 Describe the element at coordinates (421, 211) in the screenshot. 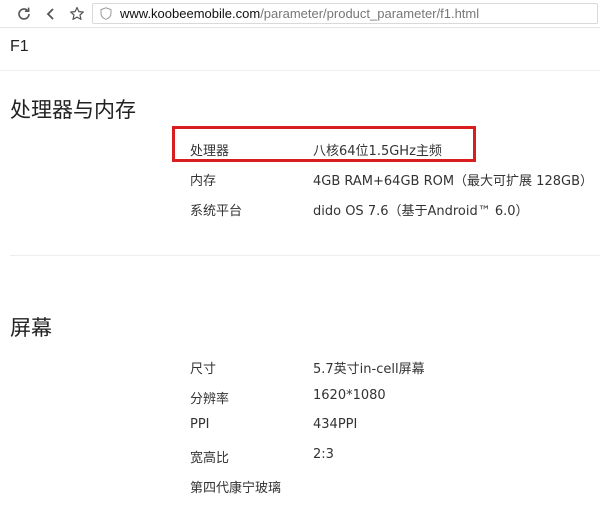

I see `param-value: dido OS 7.6（基于Android™ 6.0）` at that location.